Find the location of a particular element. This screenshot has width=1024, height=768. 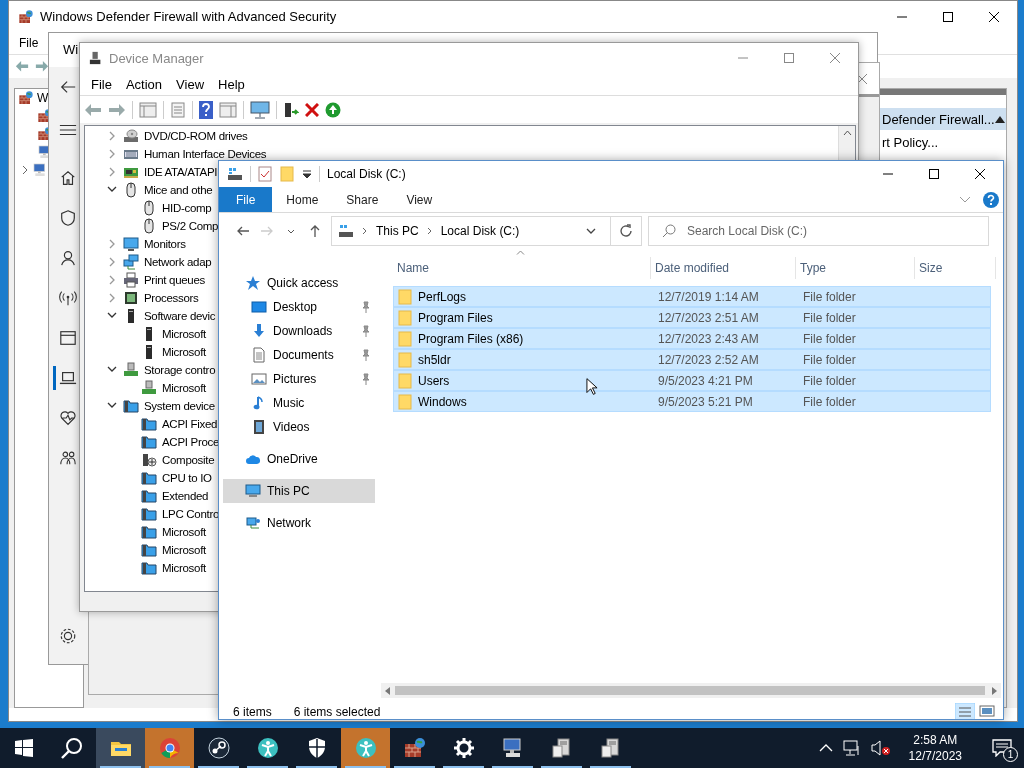

file-row: Users 9/5/2023 4:21 PM File folder is located at coordinates (692, 380).